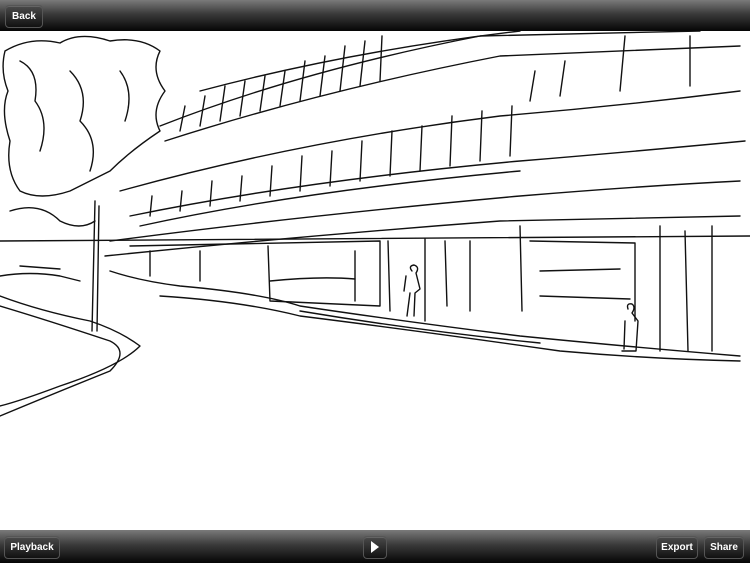  What do you see at coordinates (724, 547) in the screenshot?
I see `share-button: Share` at bounding box center [724, 547].